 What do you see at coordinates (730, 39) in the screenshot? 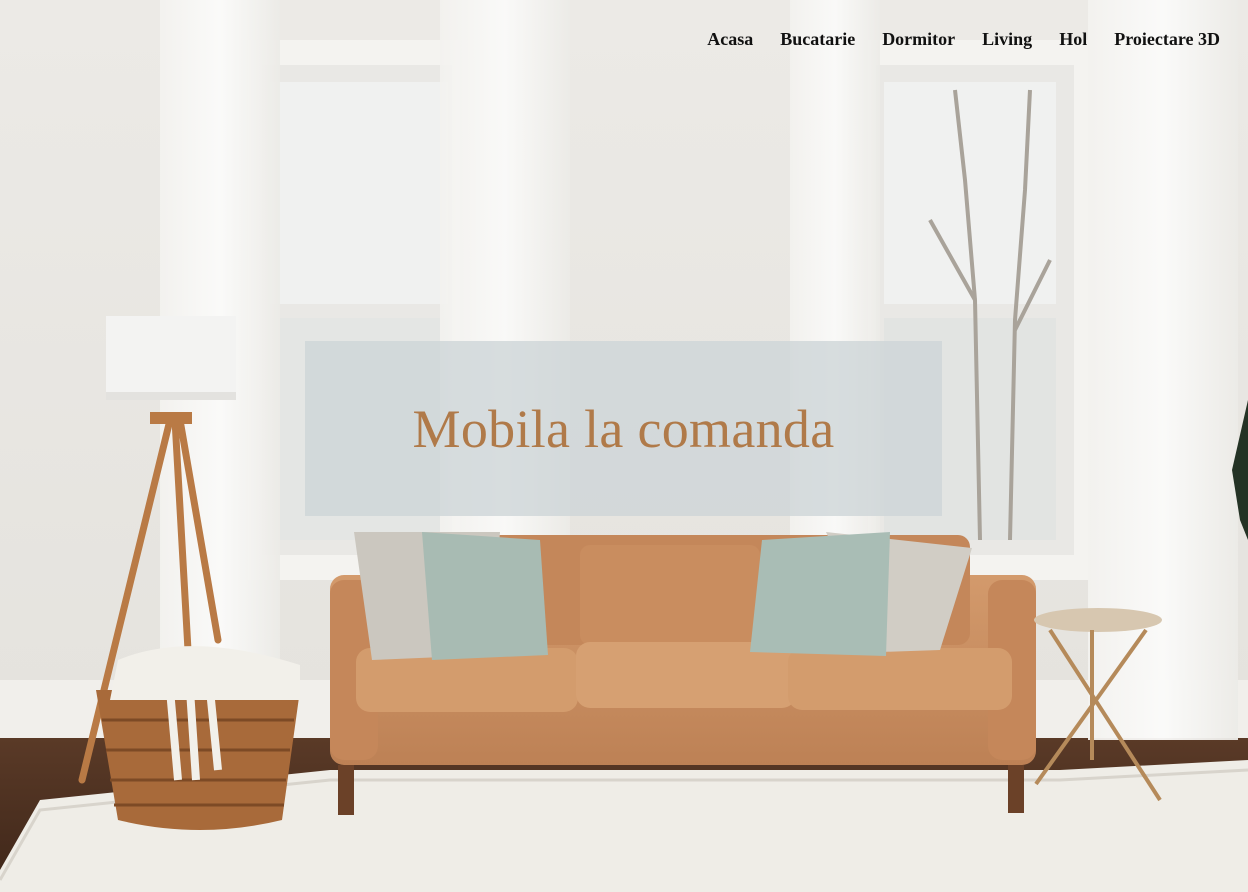
I see `nav-item-acasa: Acasa` at bounding box center [730, 39].